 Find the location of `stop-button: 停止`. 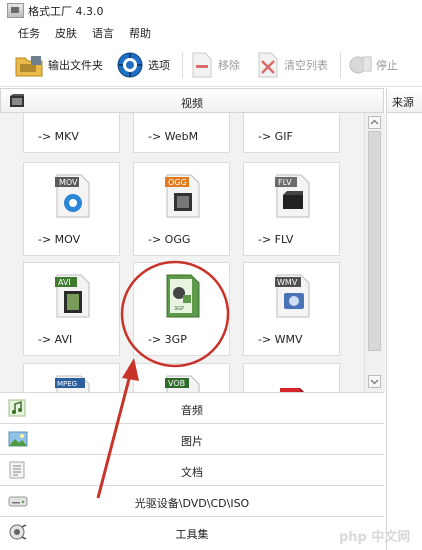

stop-button: 停止 is located at coordinates (373, 65).